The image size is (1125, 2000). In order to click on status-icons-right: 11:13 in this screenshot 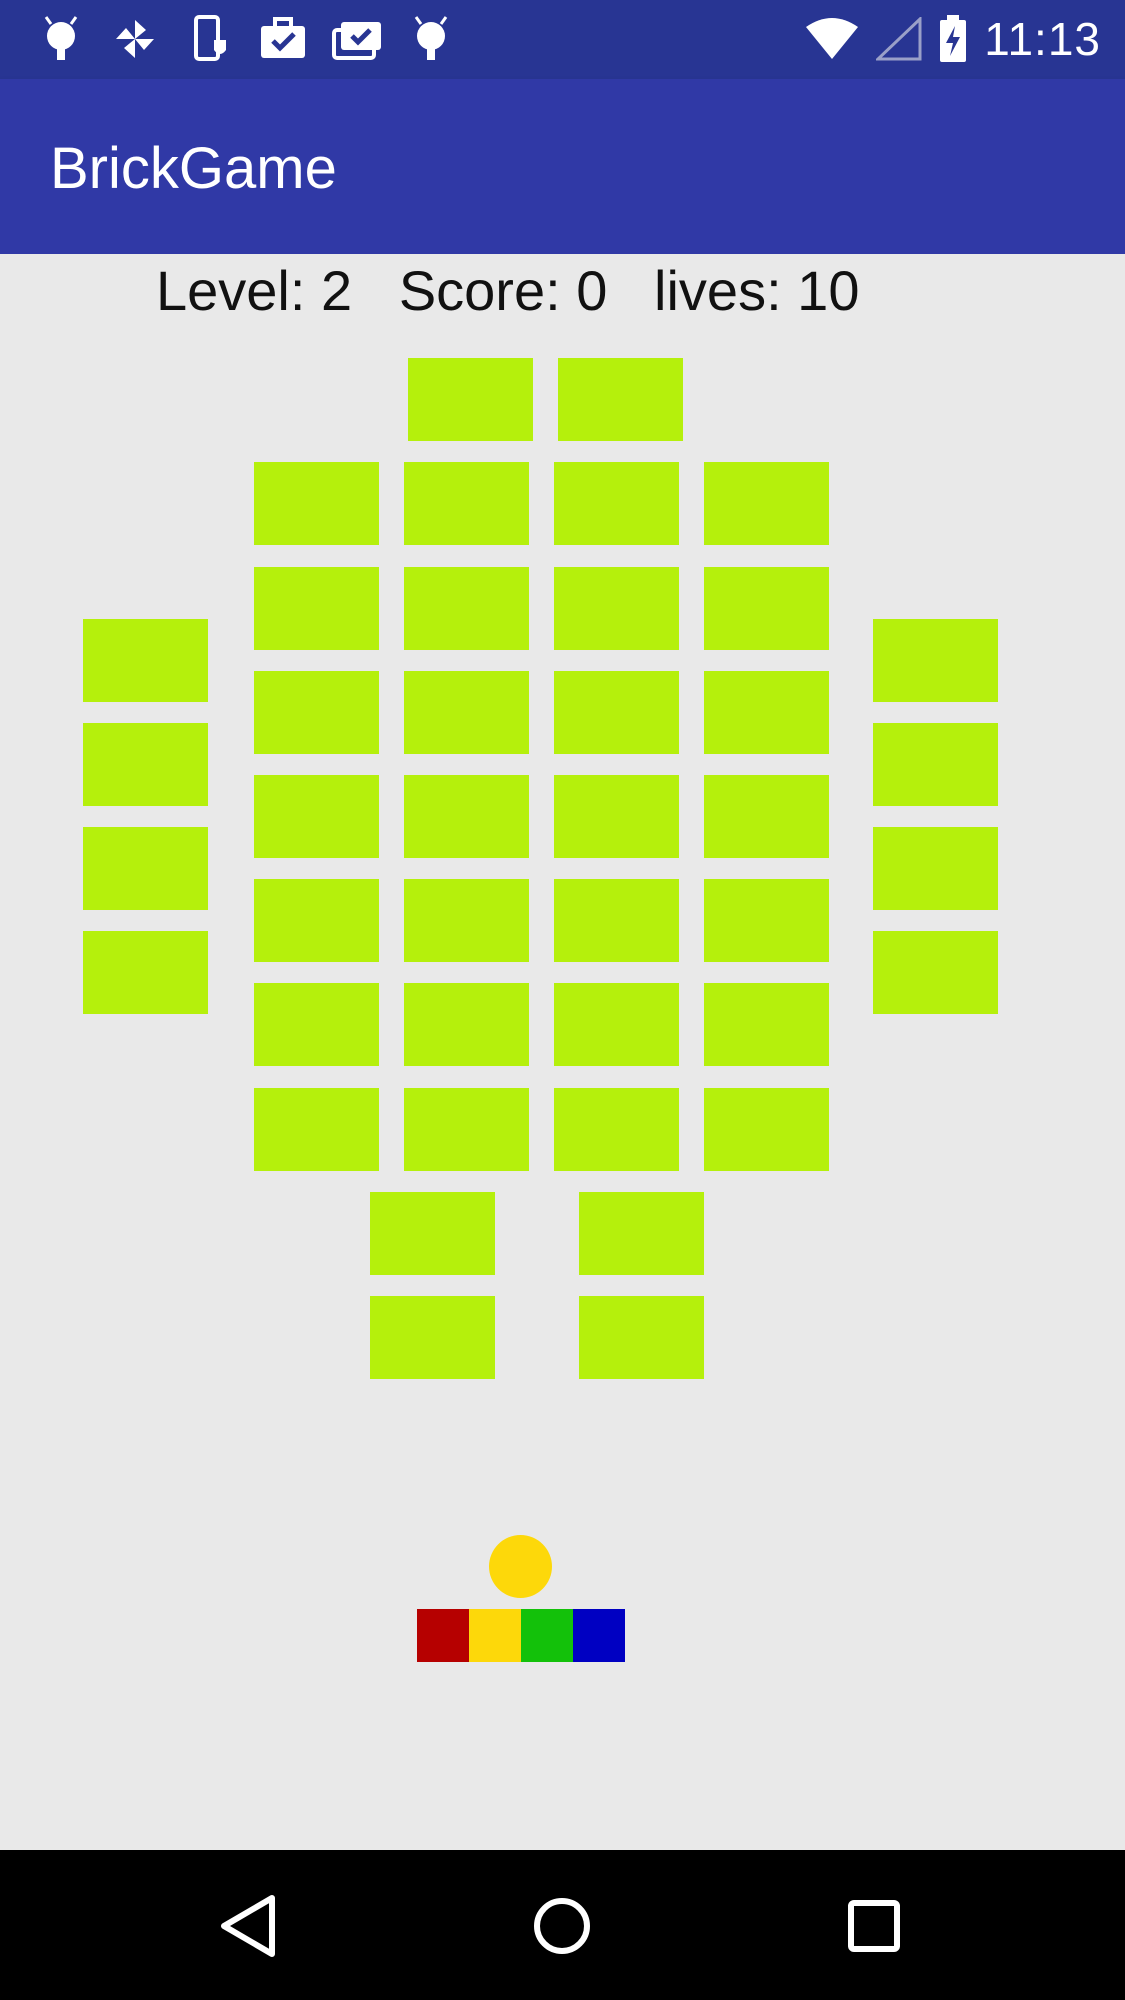, I will do `click(952, 39)`.